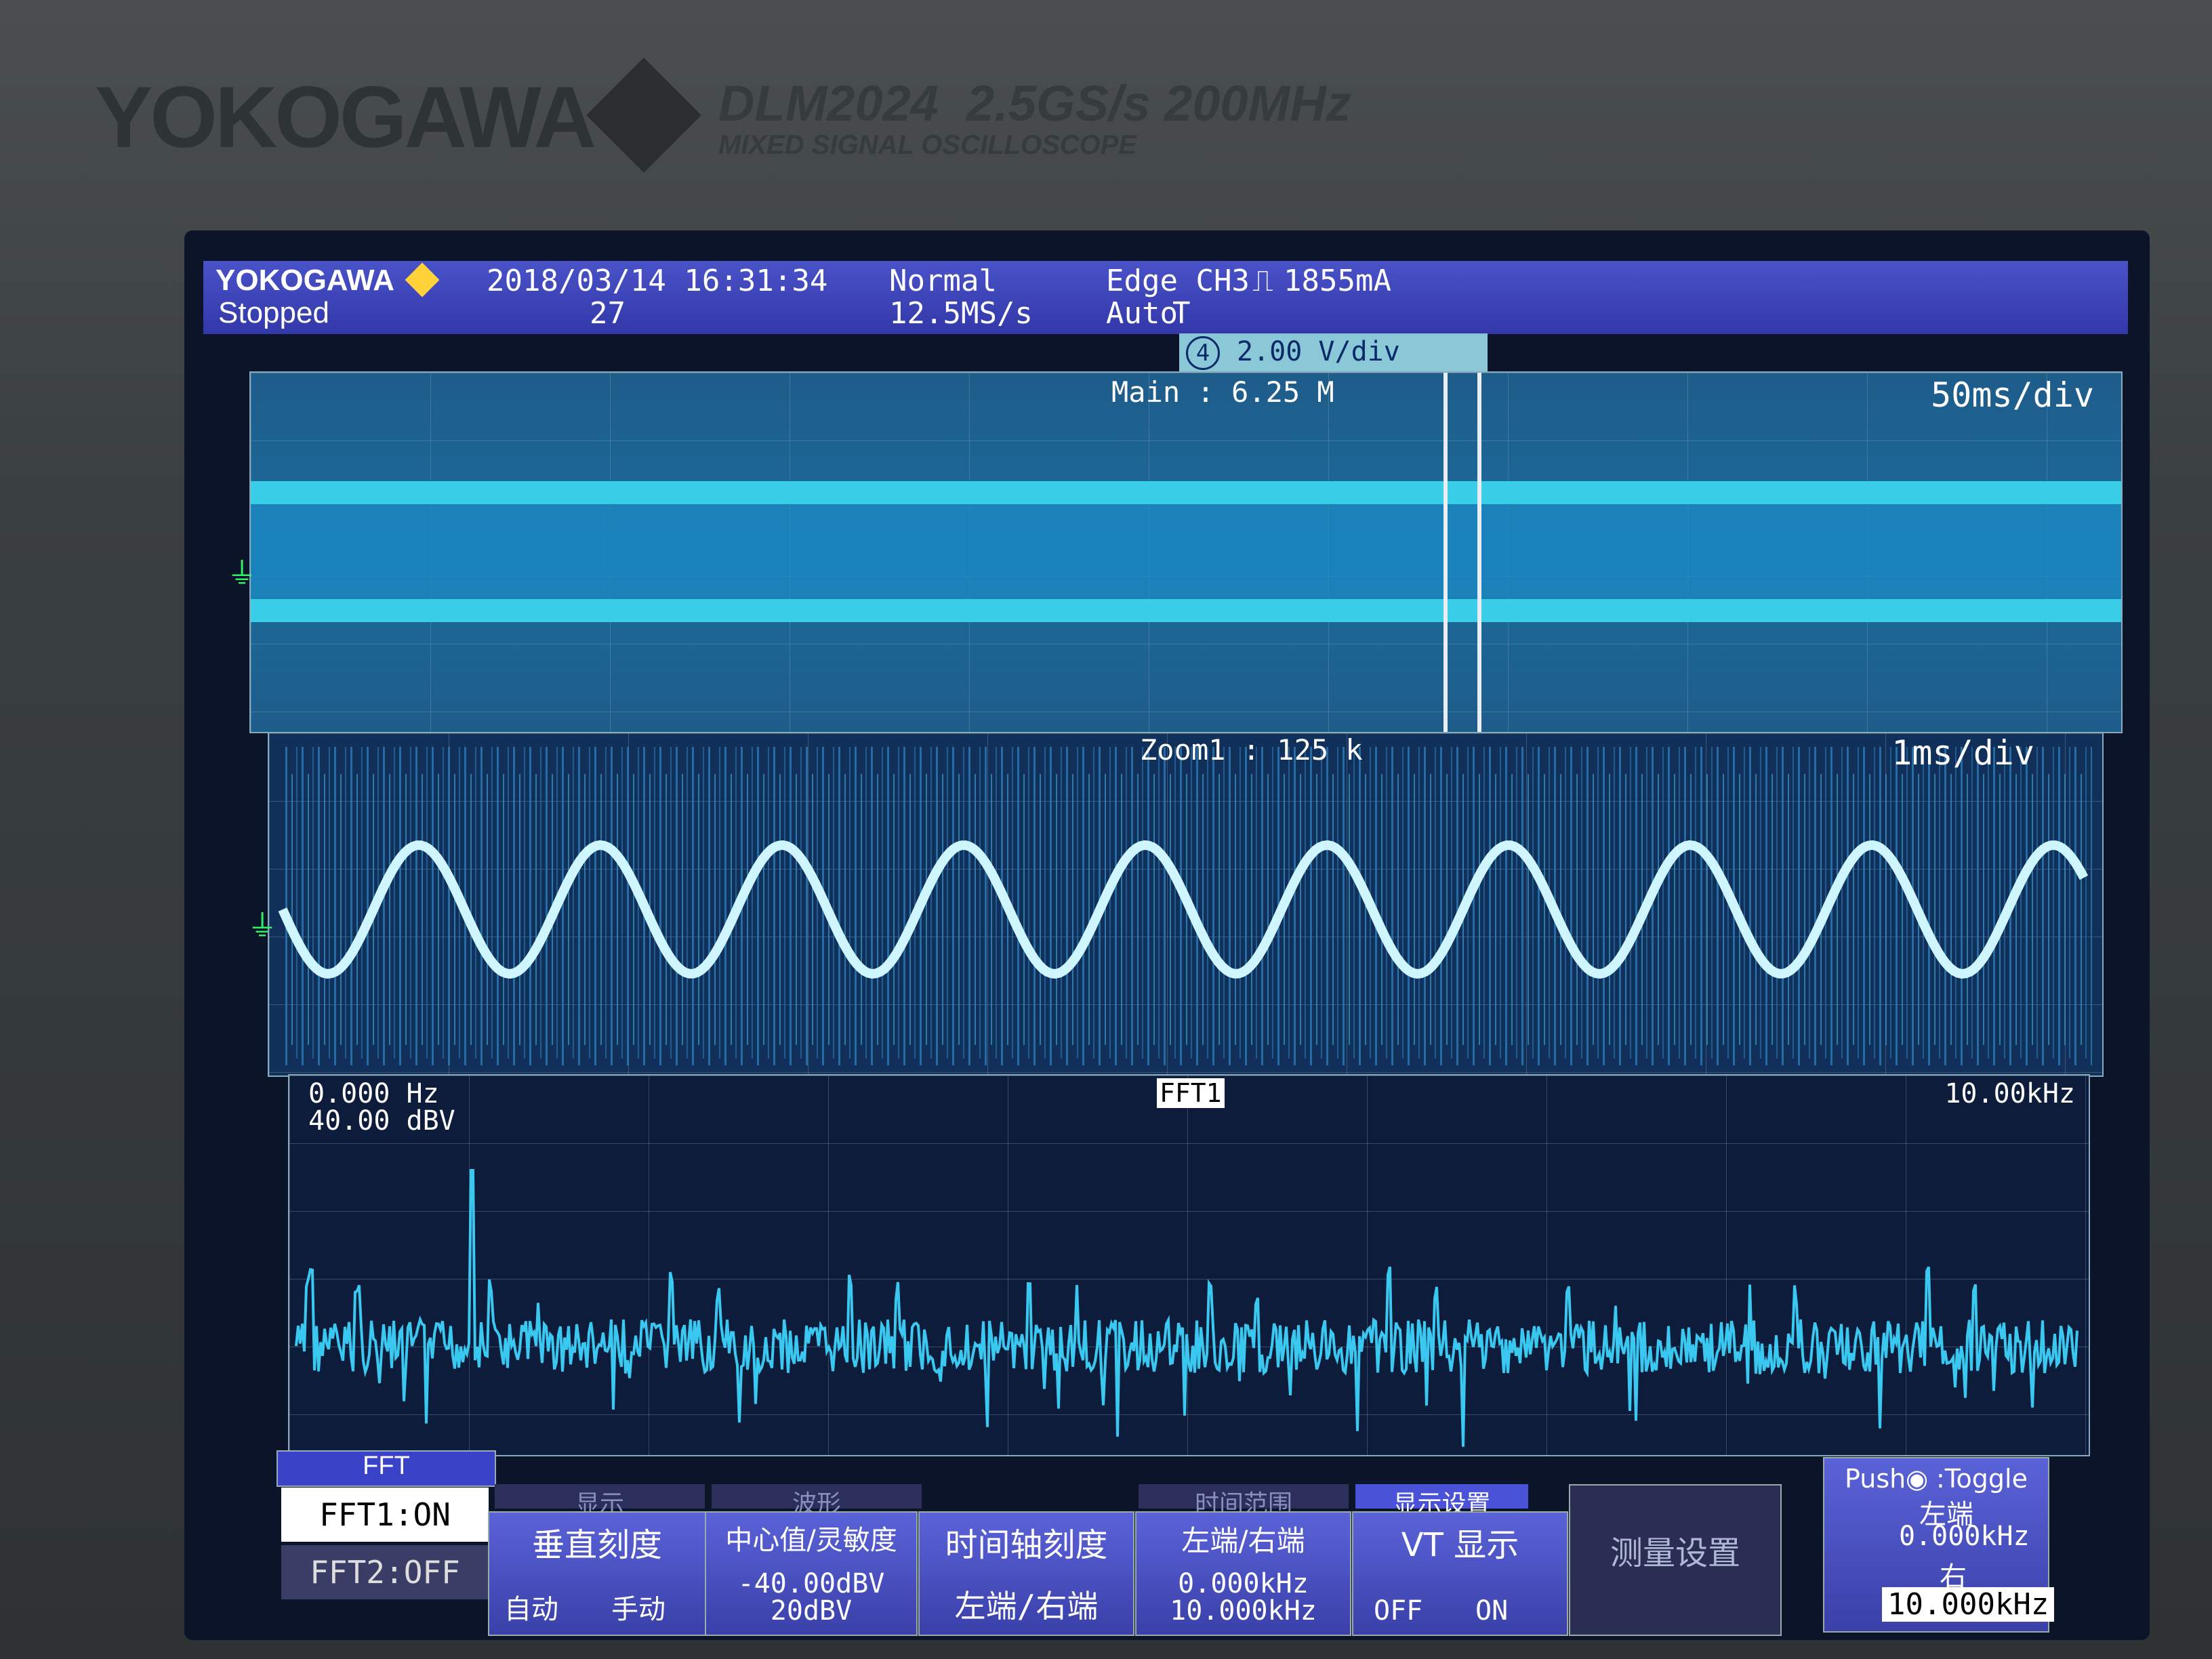 This screenshot has width=2212, height=1659. I want to click on zoom-cursor-left, so click(1446, 552).